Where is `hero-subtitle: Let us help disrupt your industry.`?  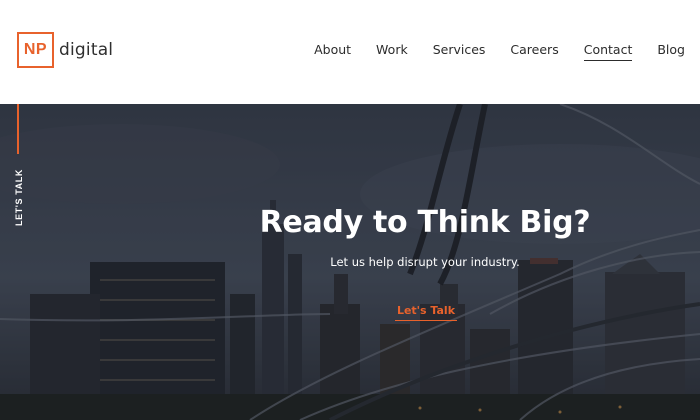
hero-subtitle: Let us help disrupt your industry. is located at coordinates (425, 262).